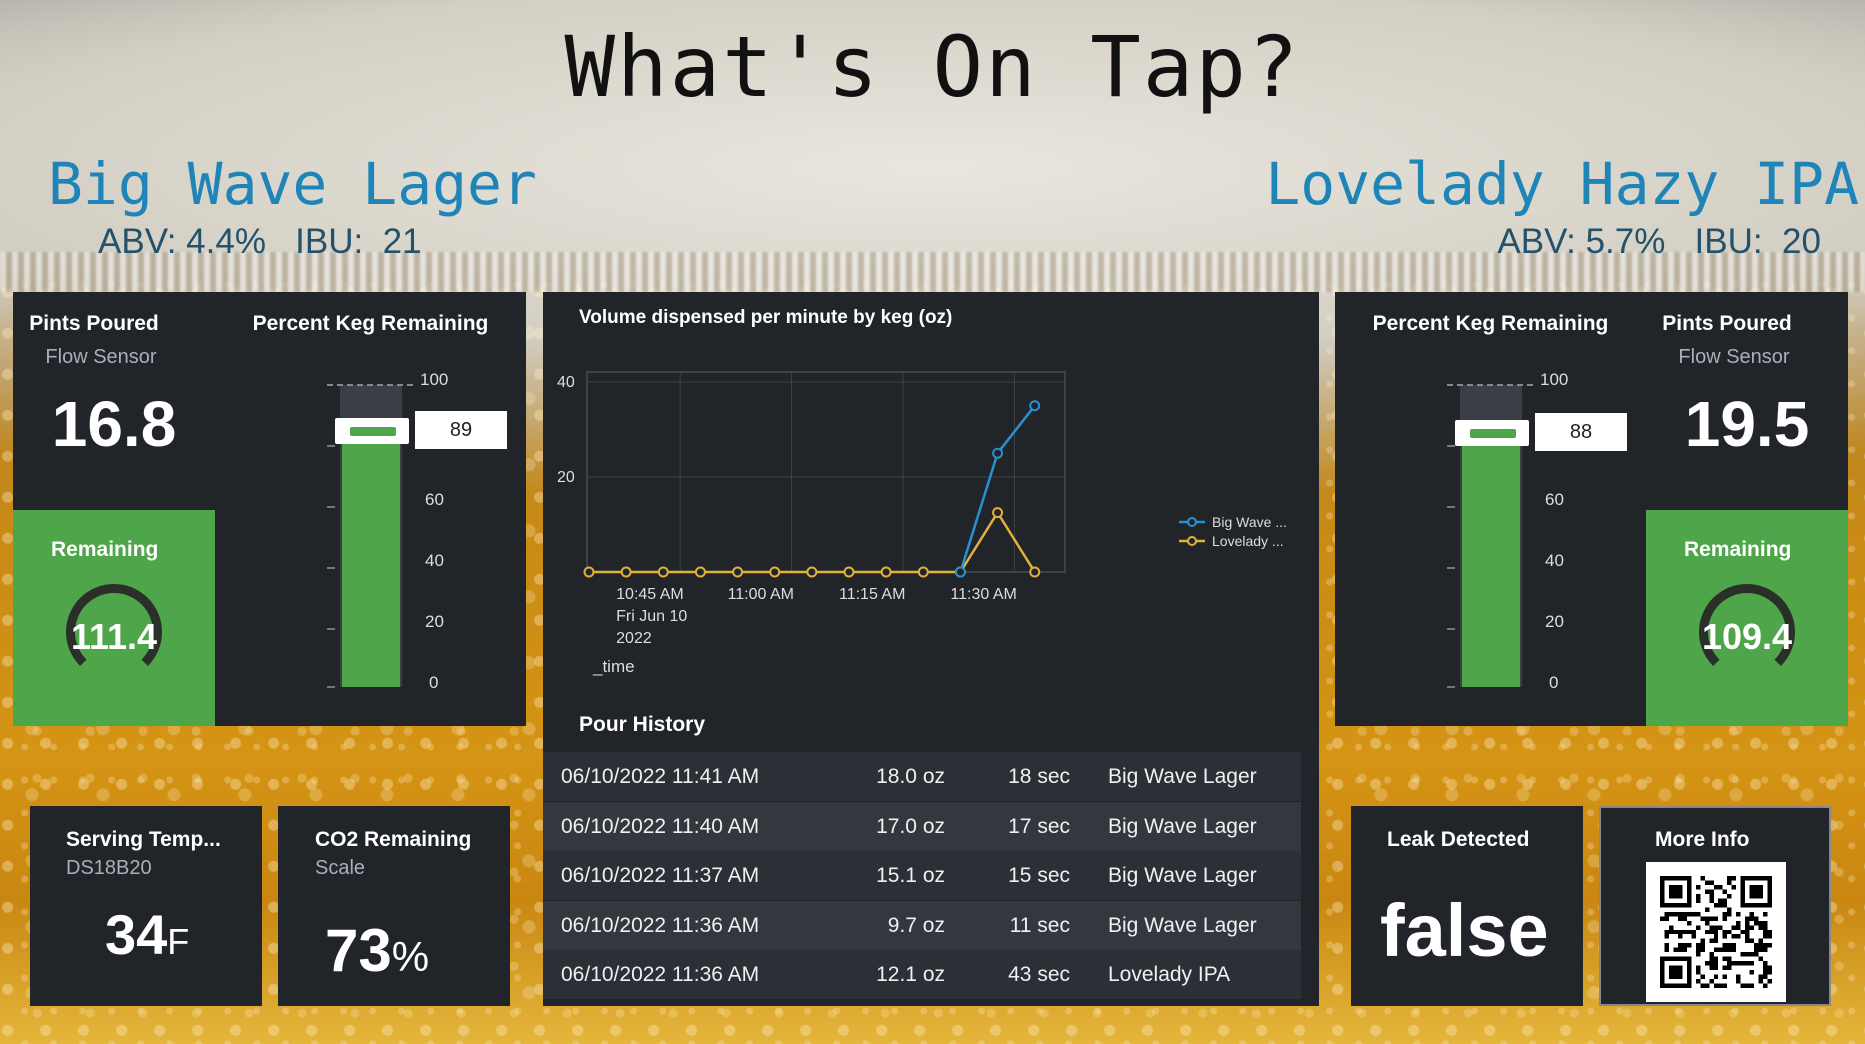  I want to click on qr-code-icon, so click(1716, 932).